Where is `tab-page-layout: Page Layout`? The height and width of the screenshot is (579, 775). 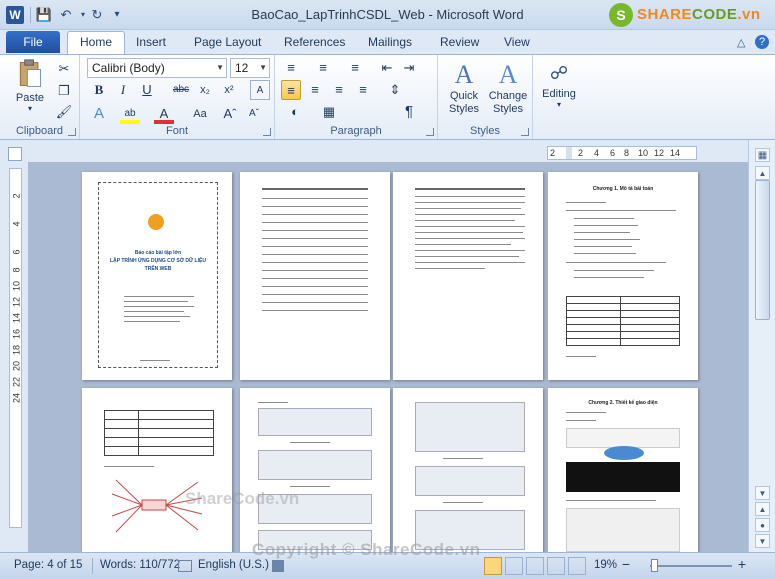 tab-page-layout: Page Layout is located at coordinates (227, 44).